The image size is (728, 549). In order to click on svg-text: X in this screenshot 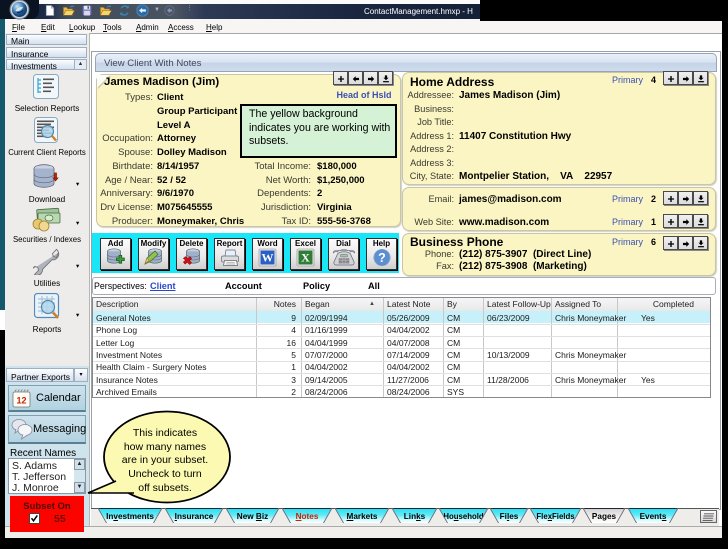, I will do `click(305, 258)`.